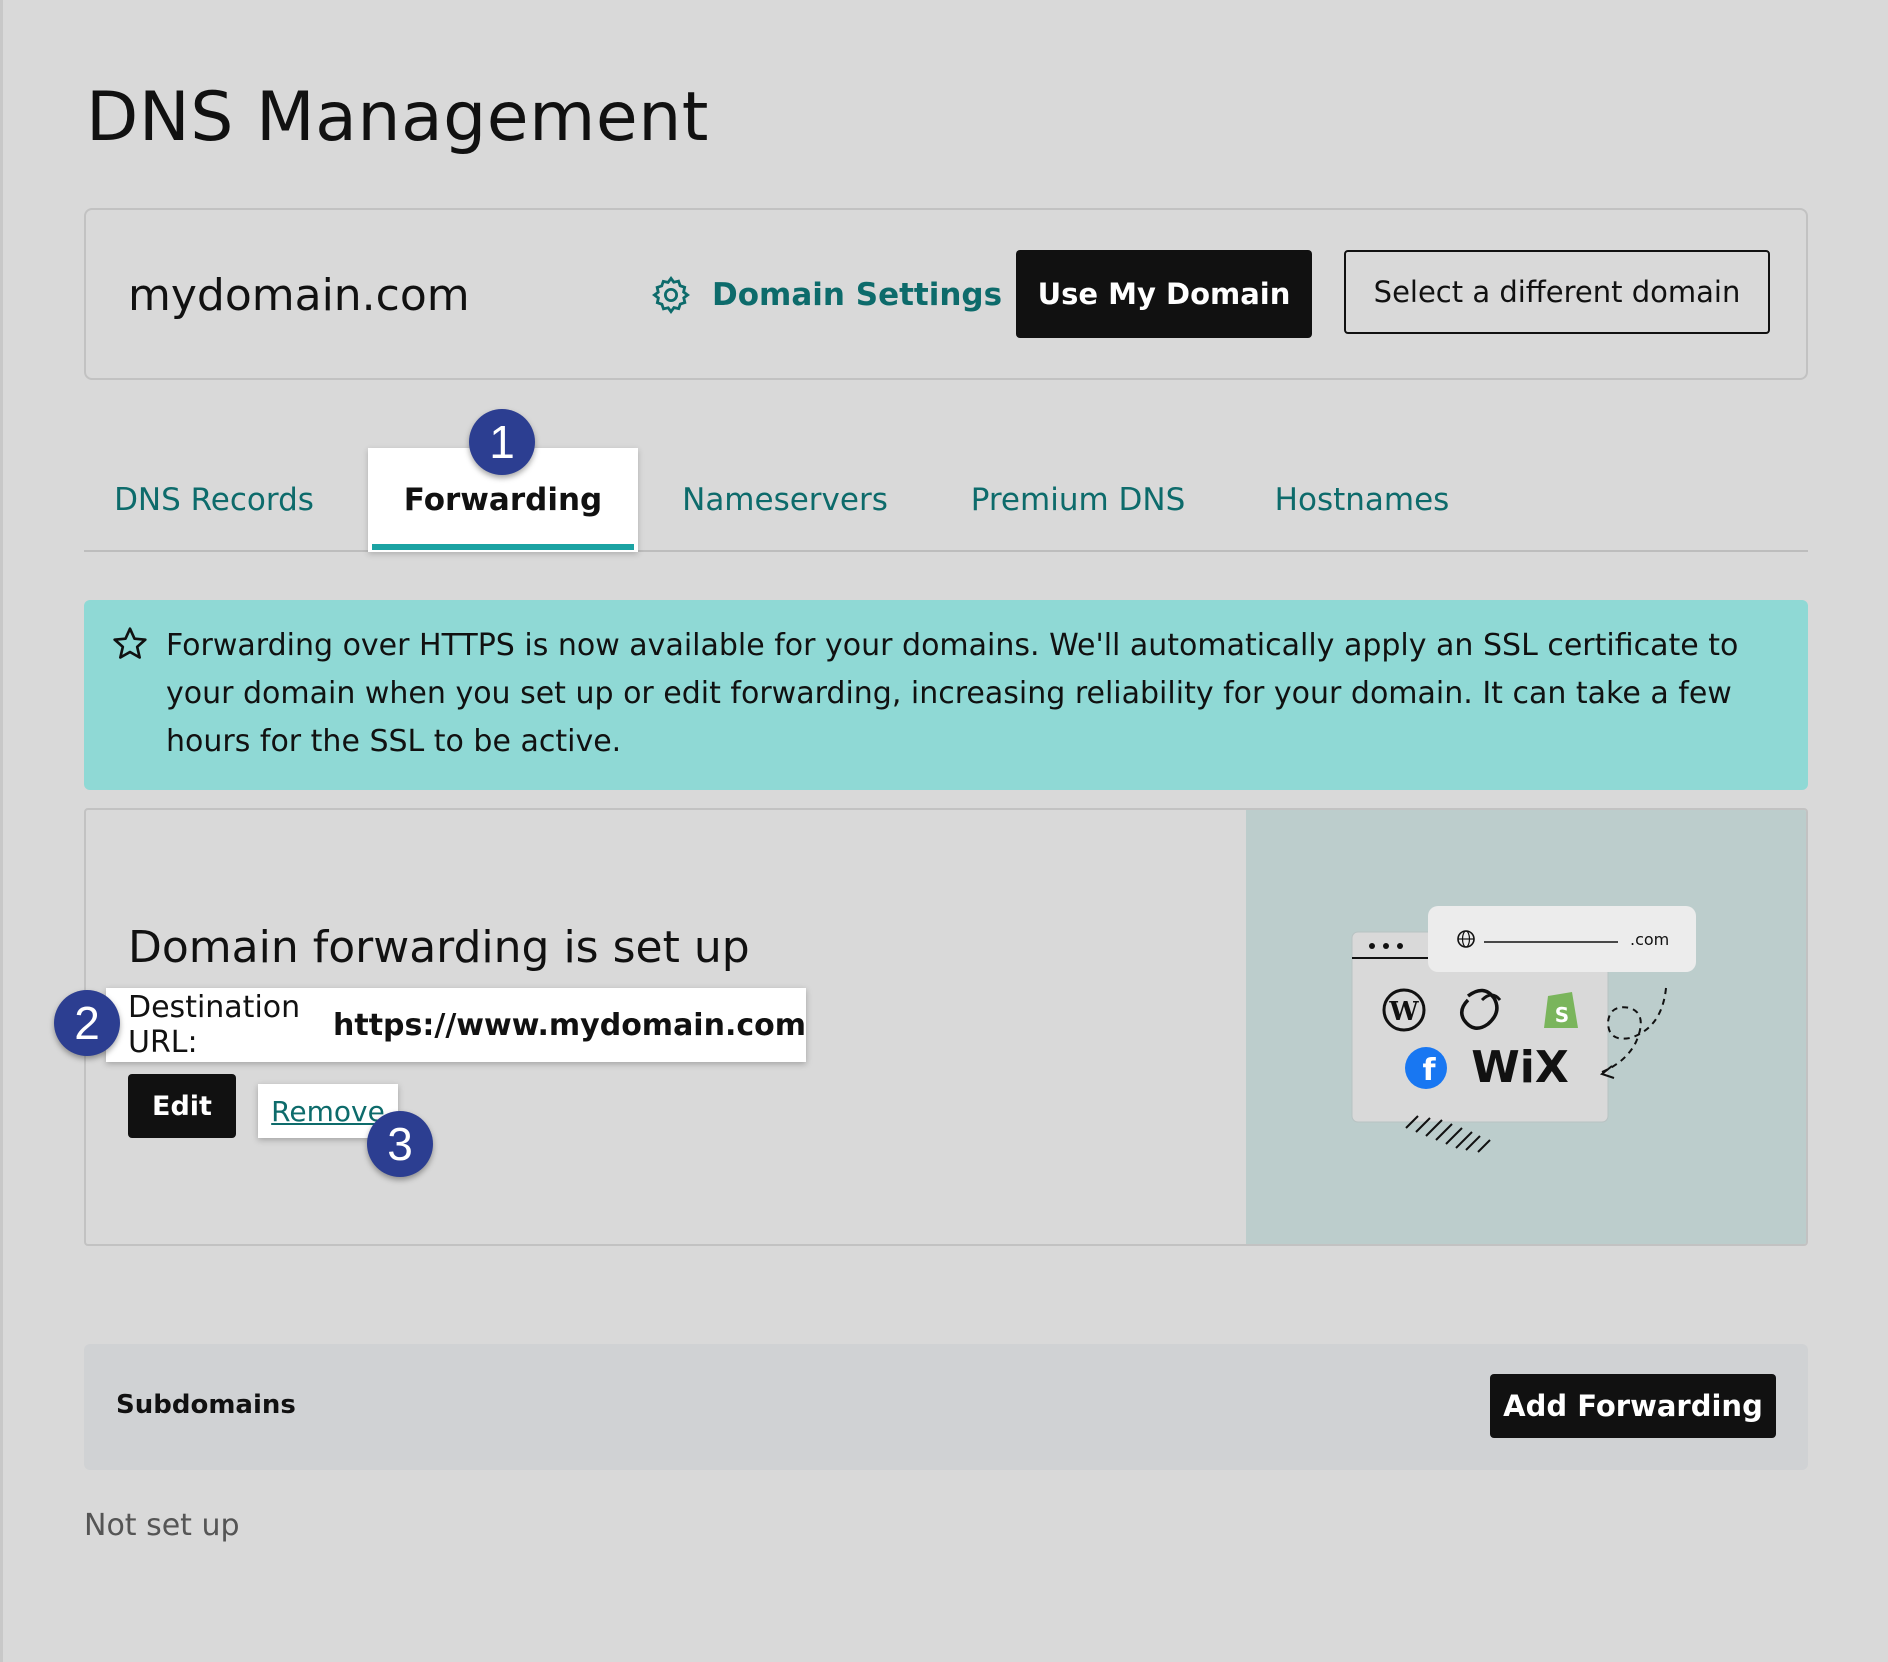 The image size is (1888, 1662). What do you see at coordinates (502, 442) in the screenshot?
I see `step-badge-1: 1` at bounding box center [502, 442].